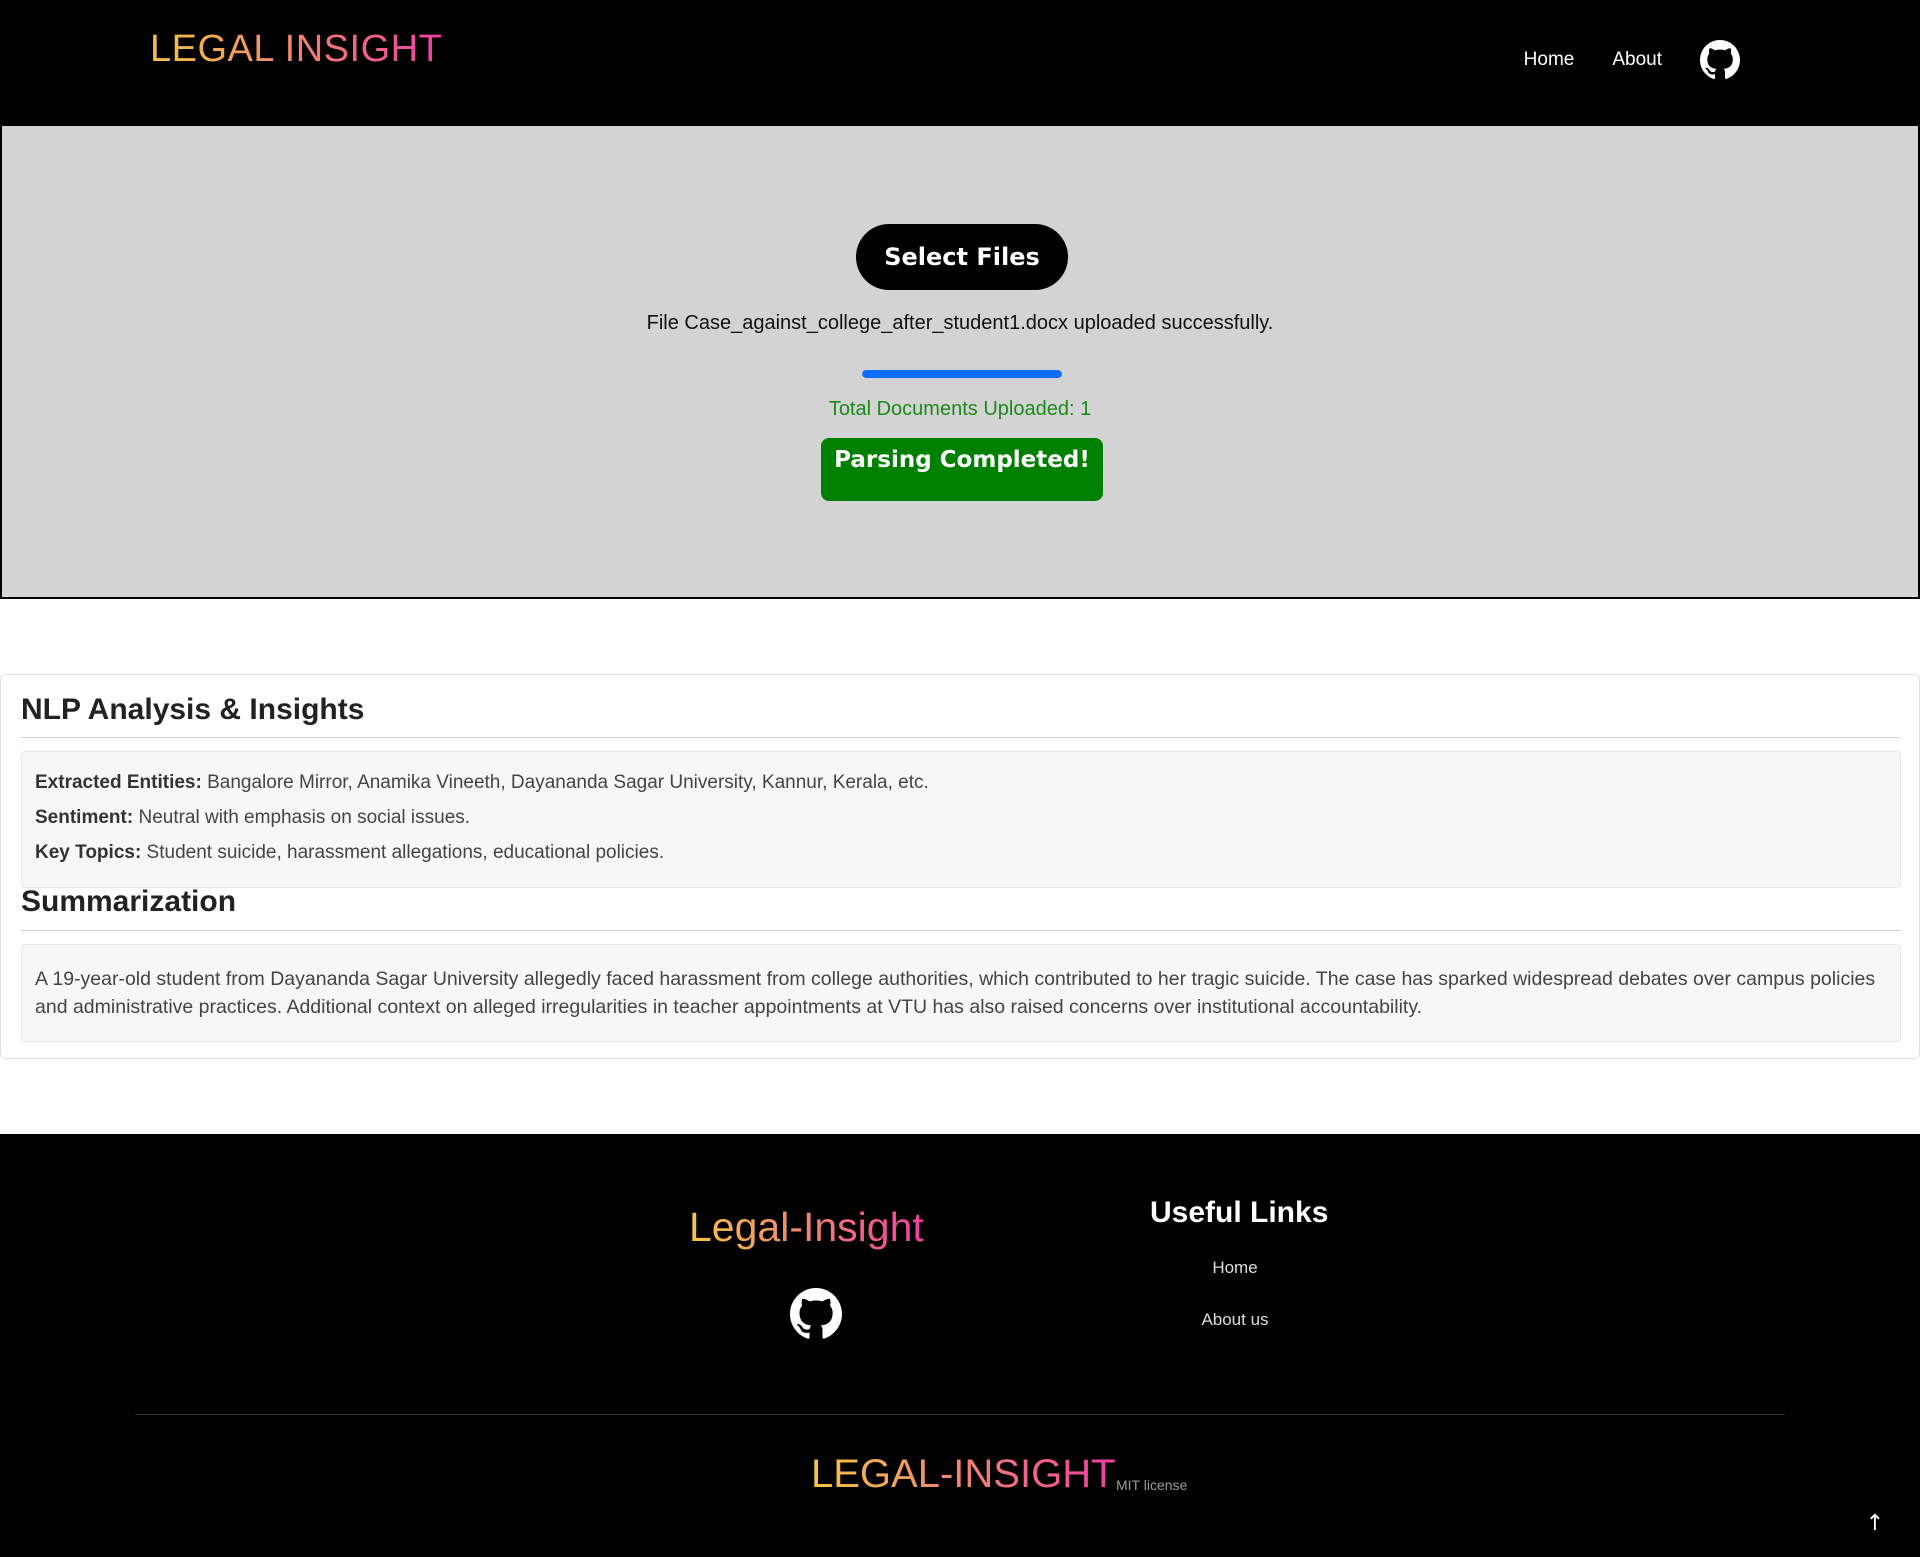 Image resolution: width=1920 pixels, height=1557 pixels. I want to click on site-logo: LEGAL INSIGHT, so click(296, 49).